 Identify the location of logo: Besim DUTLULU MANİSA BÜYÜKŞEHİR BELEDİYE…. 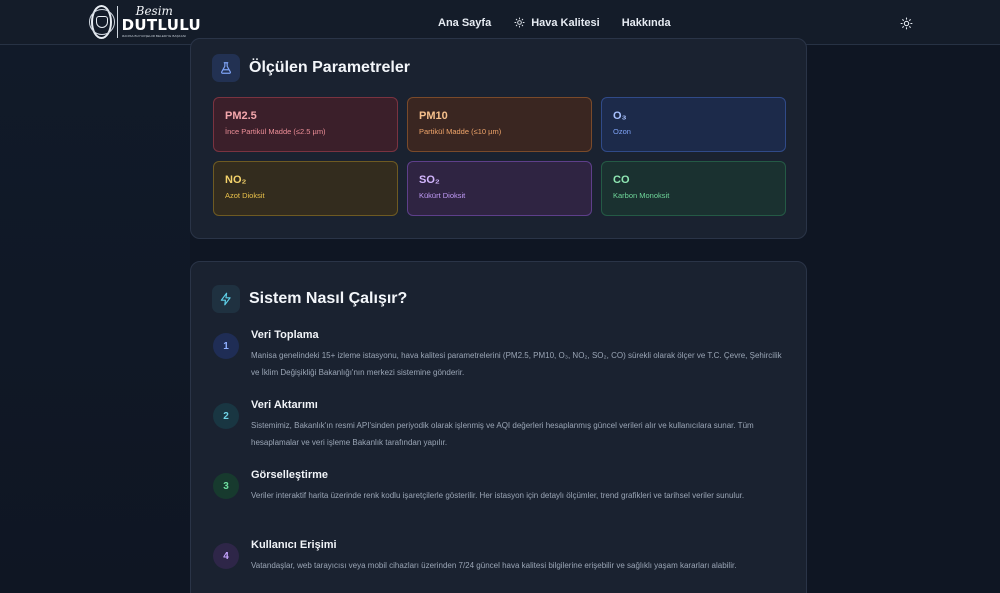
(144, 22).